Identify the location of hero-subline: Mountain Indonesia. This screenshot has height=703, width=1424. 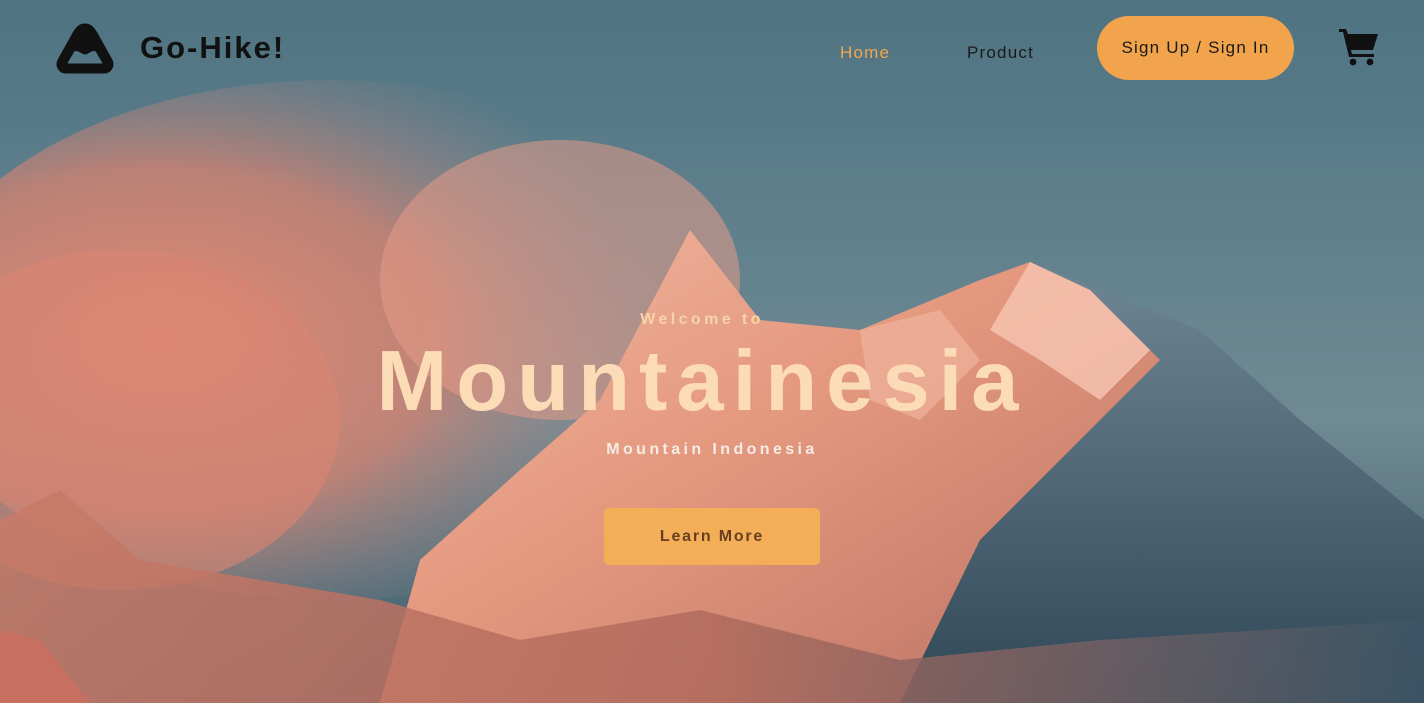
(712, 449).